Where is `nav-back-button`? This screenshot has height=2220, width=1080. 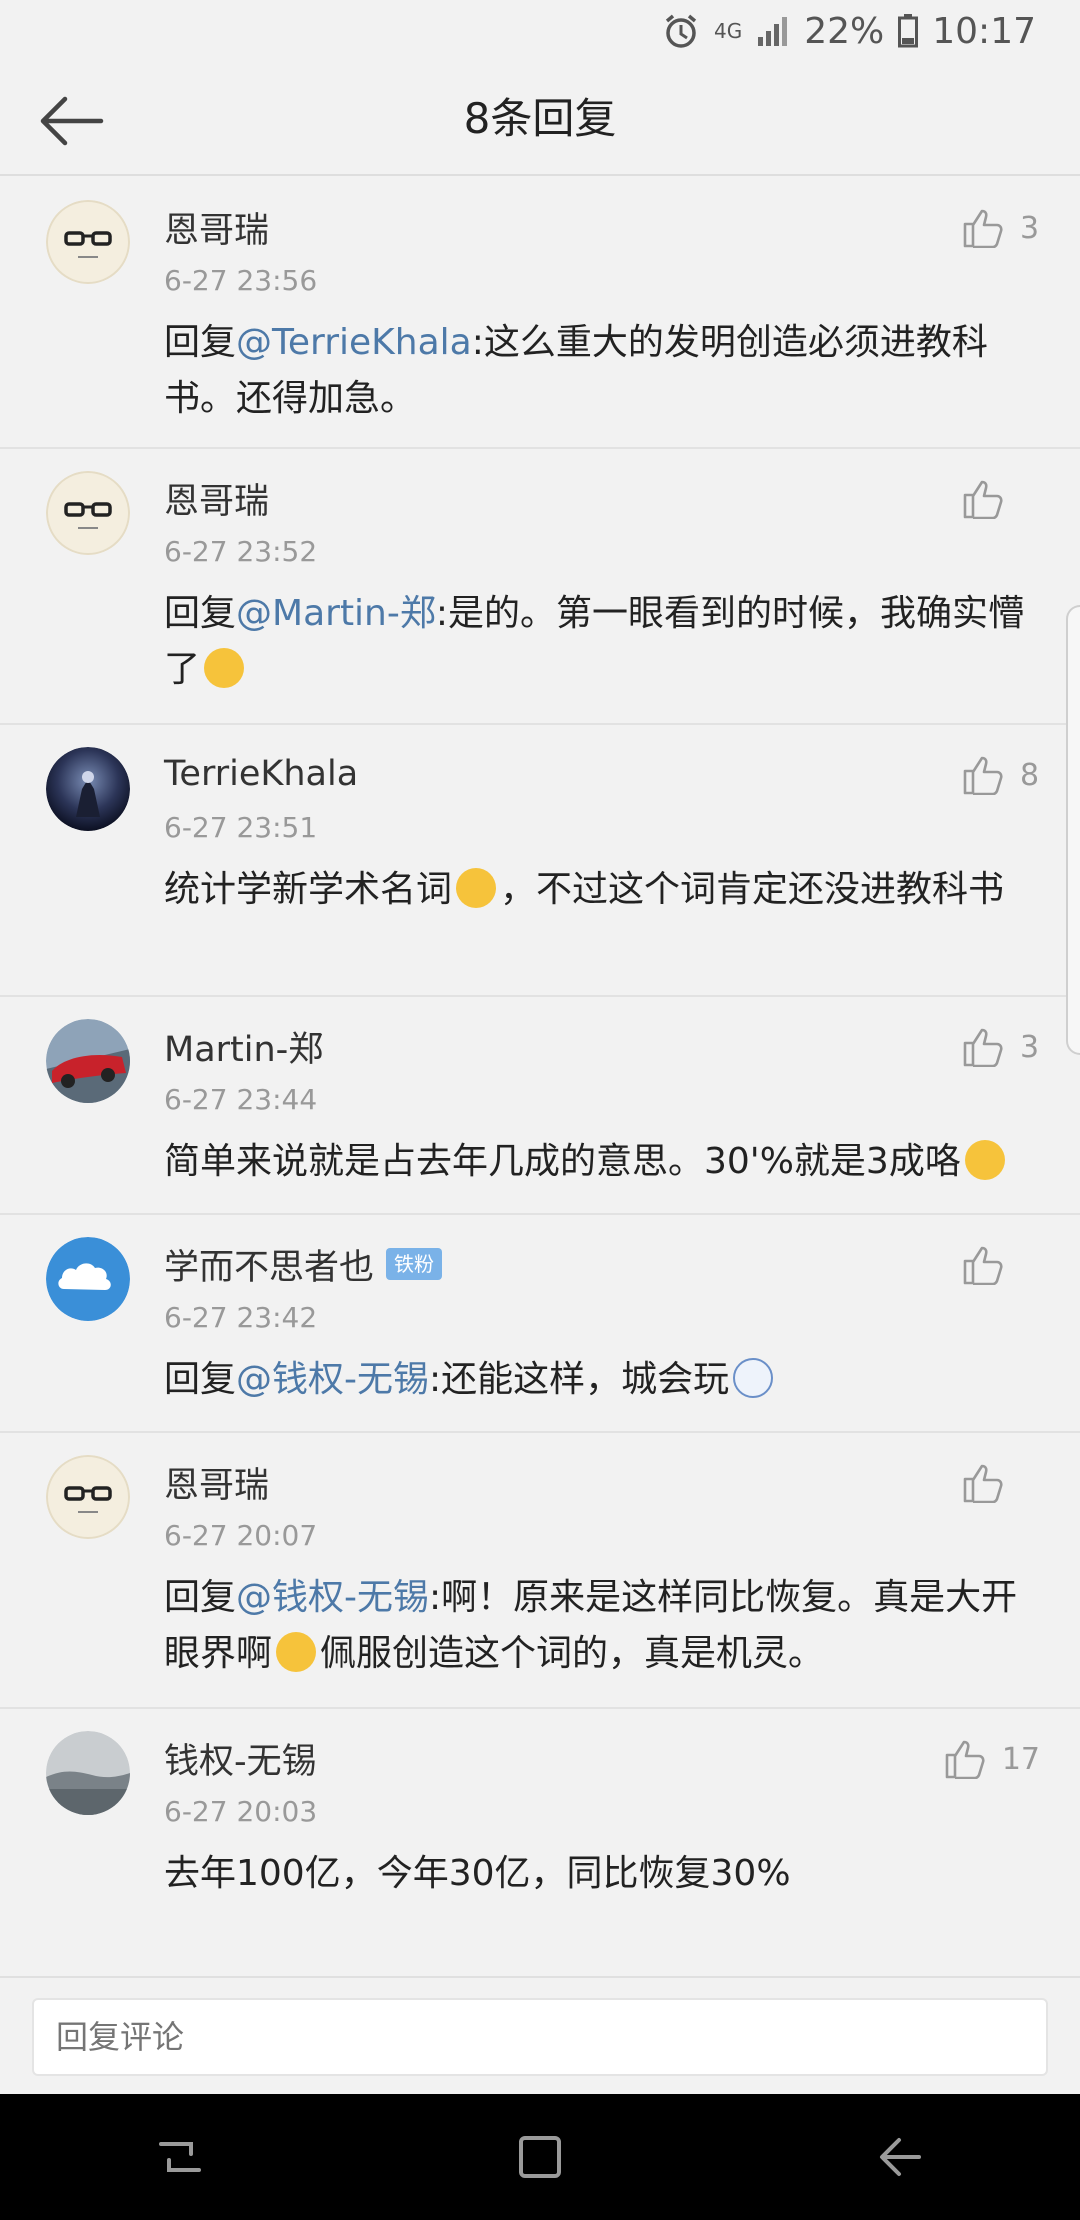 nav-back-button is located at coordinates (900, 2157).